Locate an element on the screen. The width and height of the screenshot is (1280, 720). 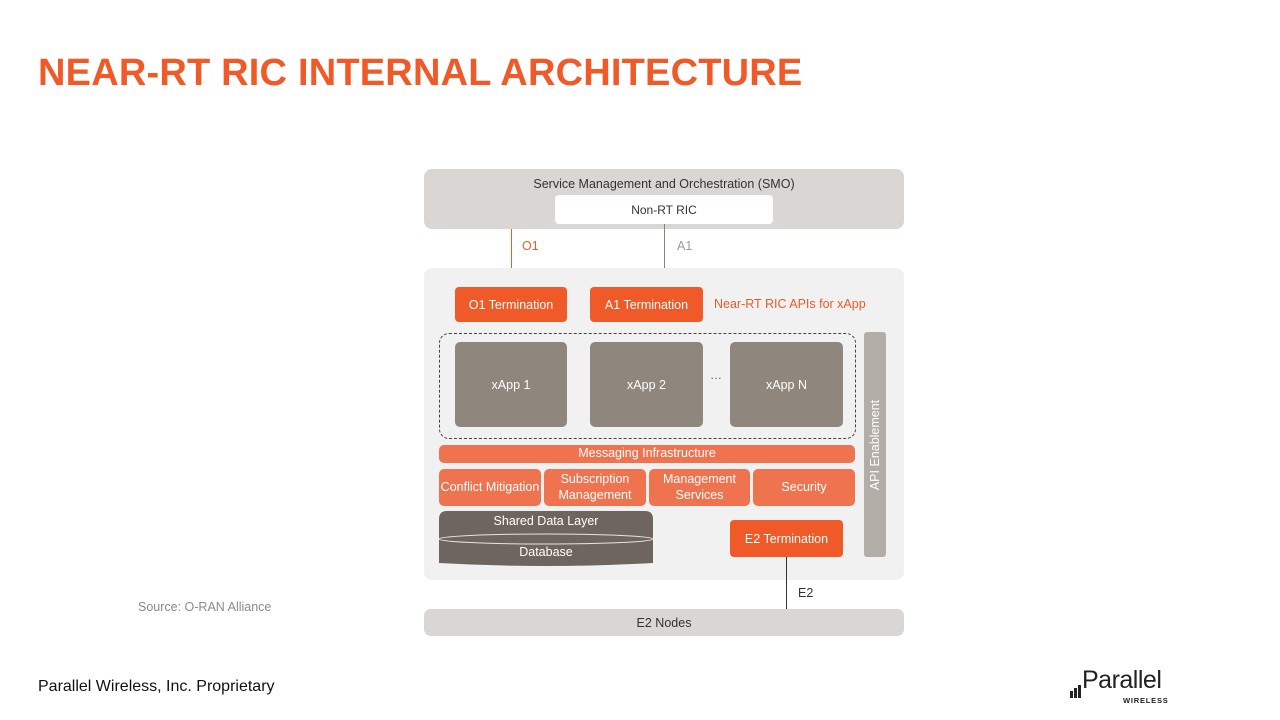
shared-data-layer-label: Shared Data Layer is located at coordinates (546, 521).